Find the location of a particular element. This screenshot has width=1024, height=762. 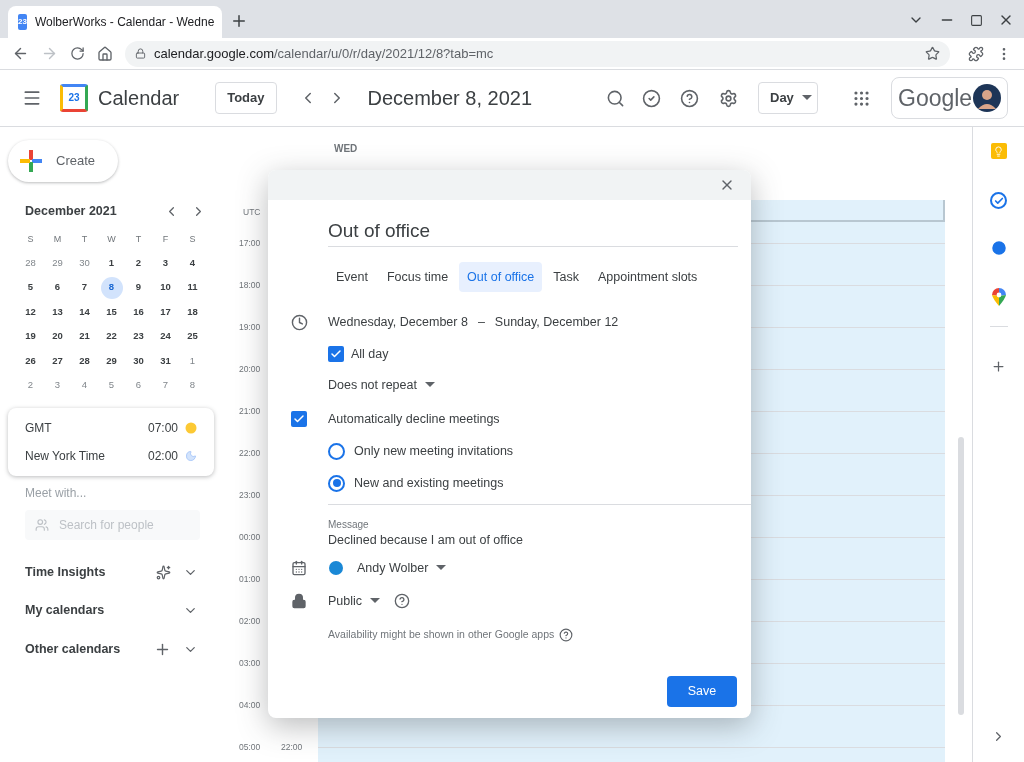

start-date: Wednesday, December 8 is located at coordinates (398, 322).